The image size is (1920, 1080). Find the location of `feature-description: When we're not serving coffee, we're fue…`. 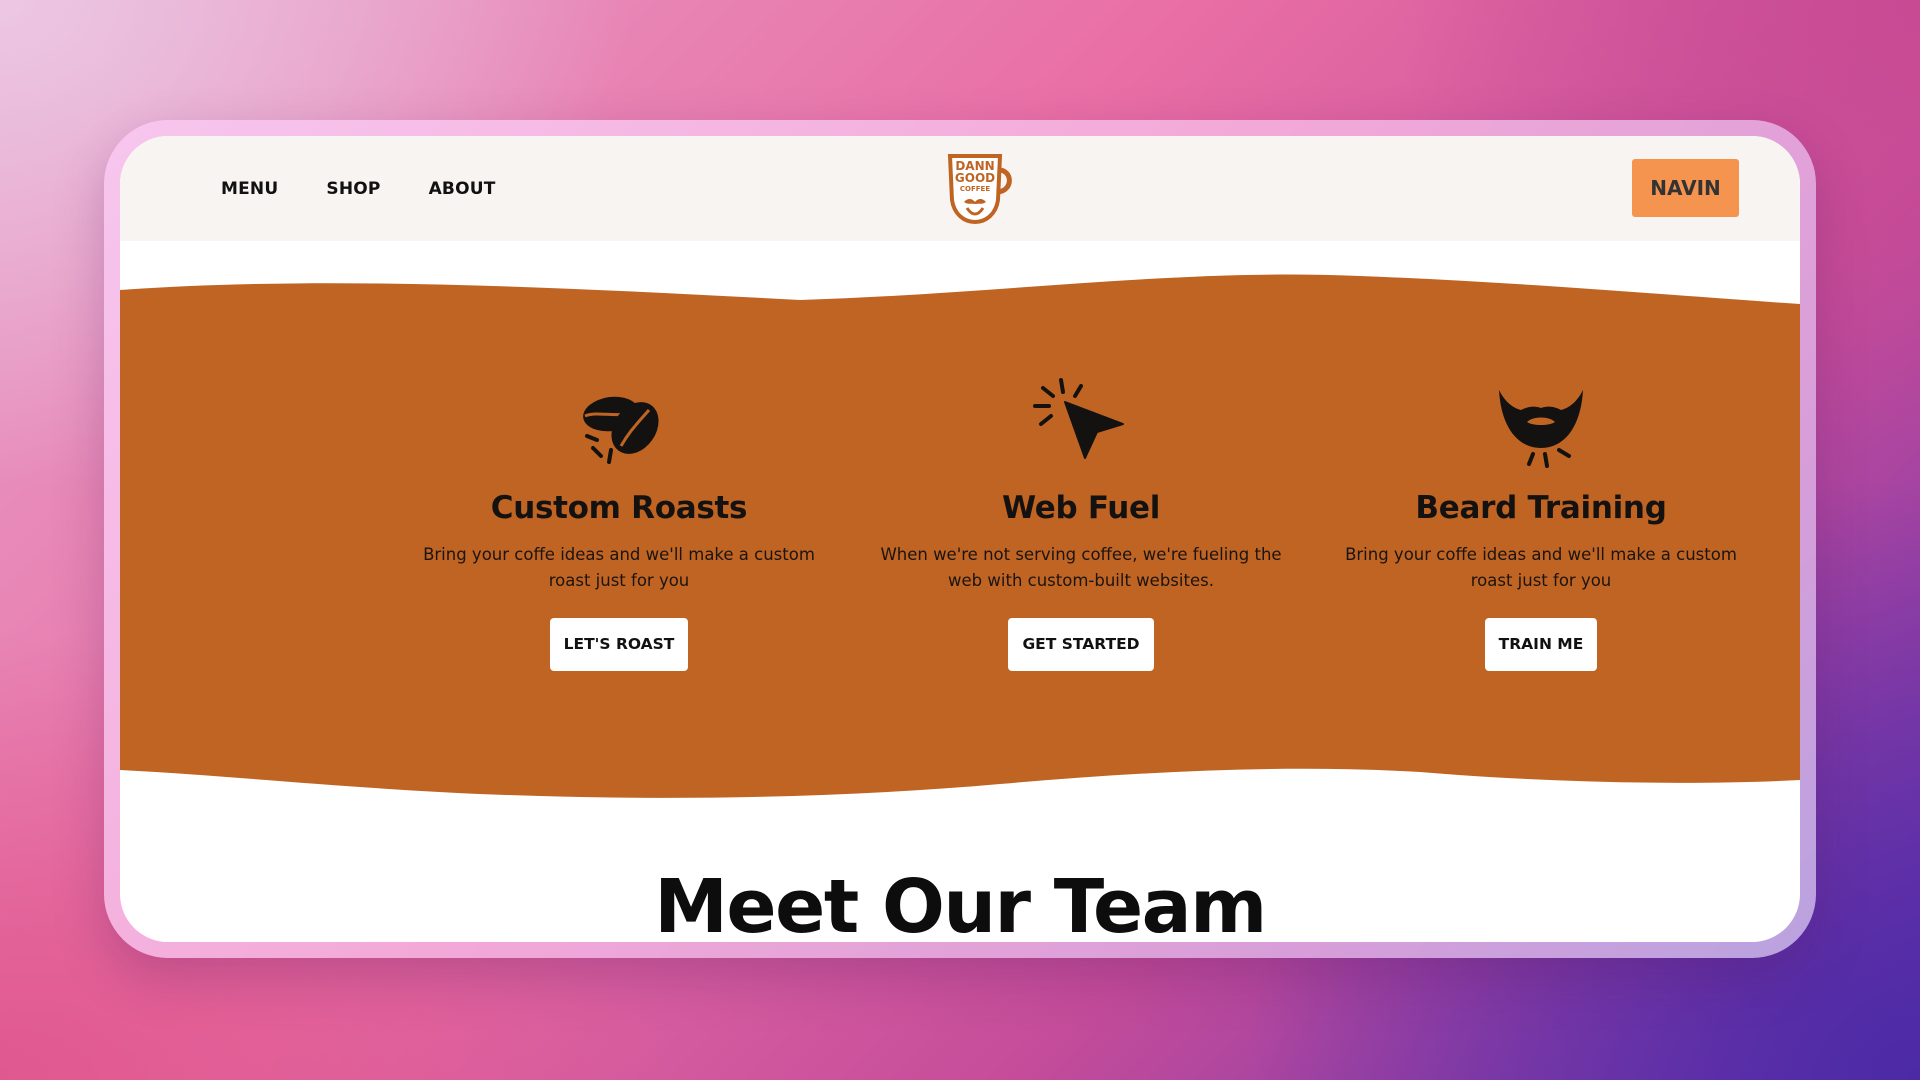

feature-description: When we're not serving coffee, we're fue… is located at coordinates (1081, 567).